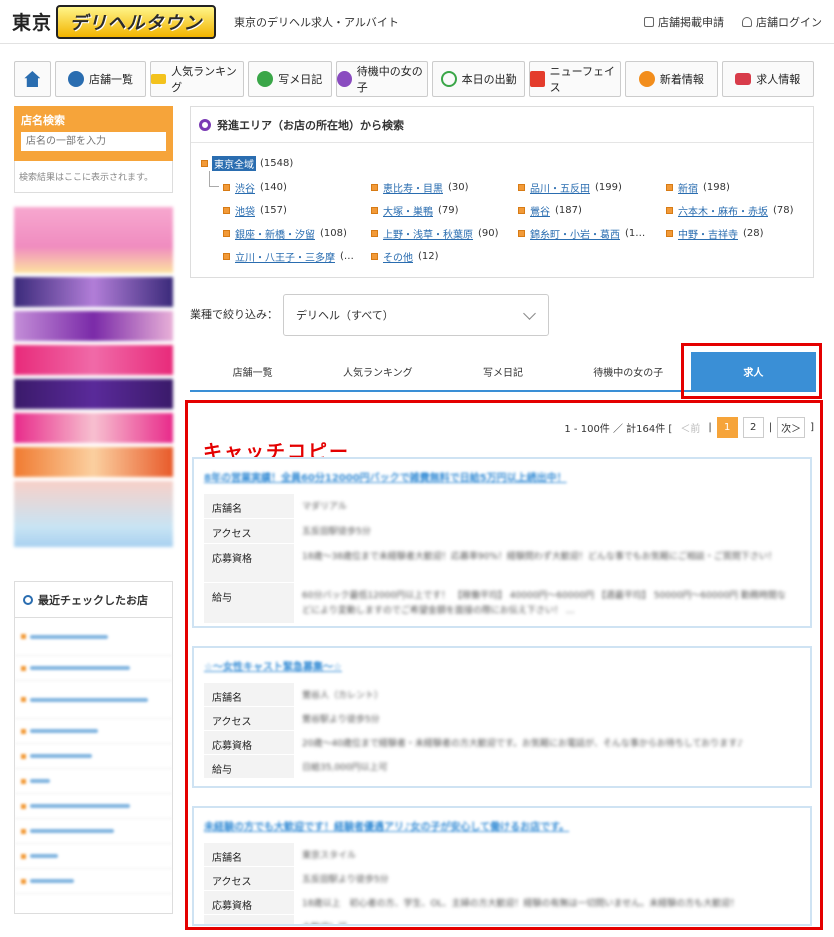 The image size is (834, 937). What do you see at coordinates (448, 210) in the screenshot?
I see `area-count: (79)` at bounding box center [448, 210].